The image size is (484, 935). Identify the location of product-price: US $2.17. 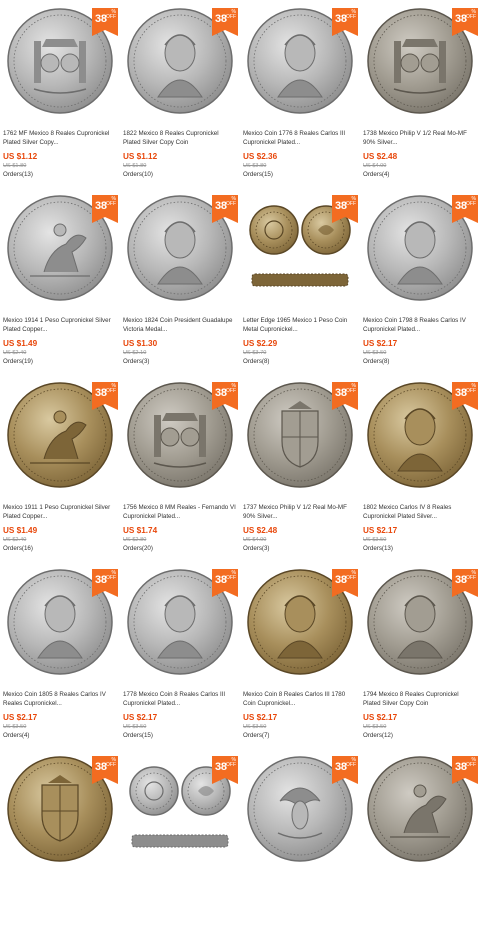
(380, 530).